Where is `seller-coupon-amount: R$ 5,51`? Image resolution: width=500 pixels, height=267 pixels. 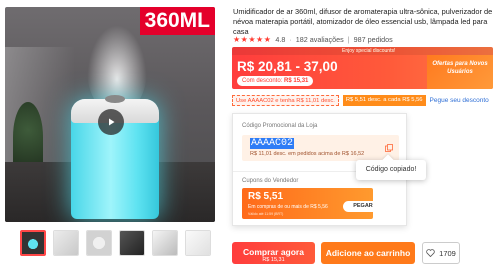
seller-coupon-amount: R$ 5,51 is located at coordinates (266, 196).